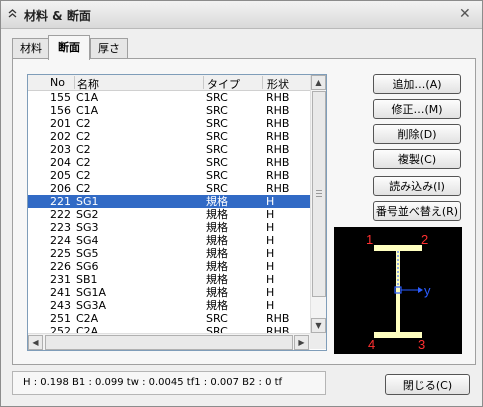 This screenshot has width=483, height=407. Describe the element at coordinates (31, 48) in the screenshot. I see `tab-material: 材料` at that location.